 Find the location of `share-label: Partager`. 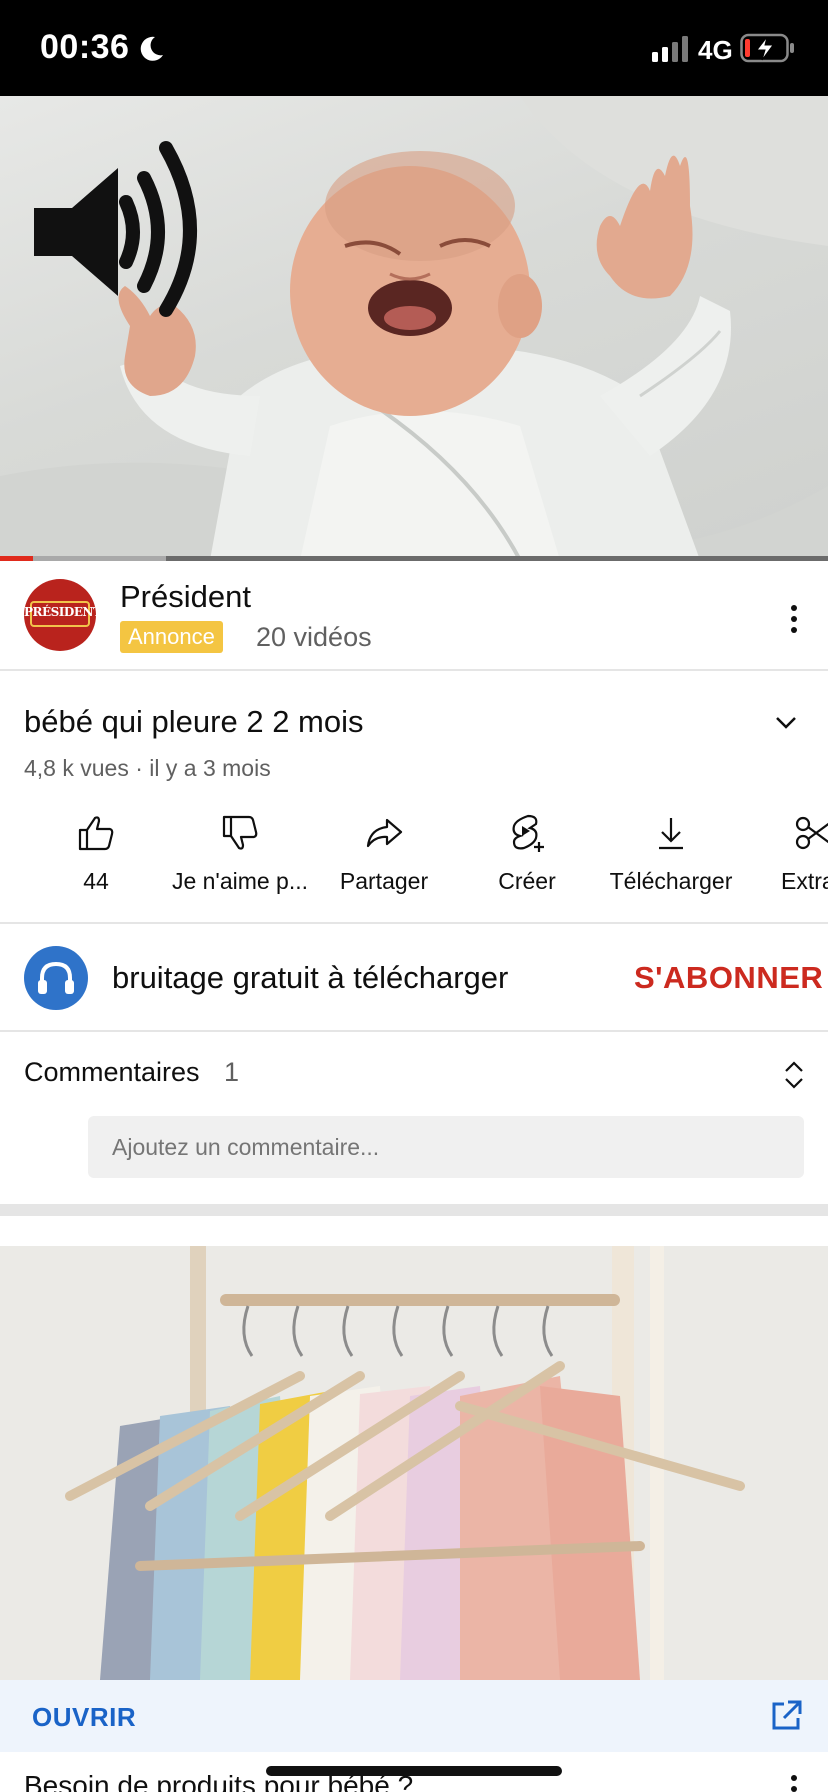

share-label: Partager is located at coordinates (384, 881).